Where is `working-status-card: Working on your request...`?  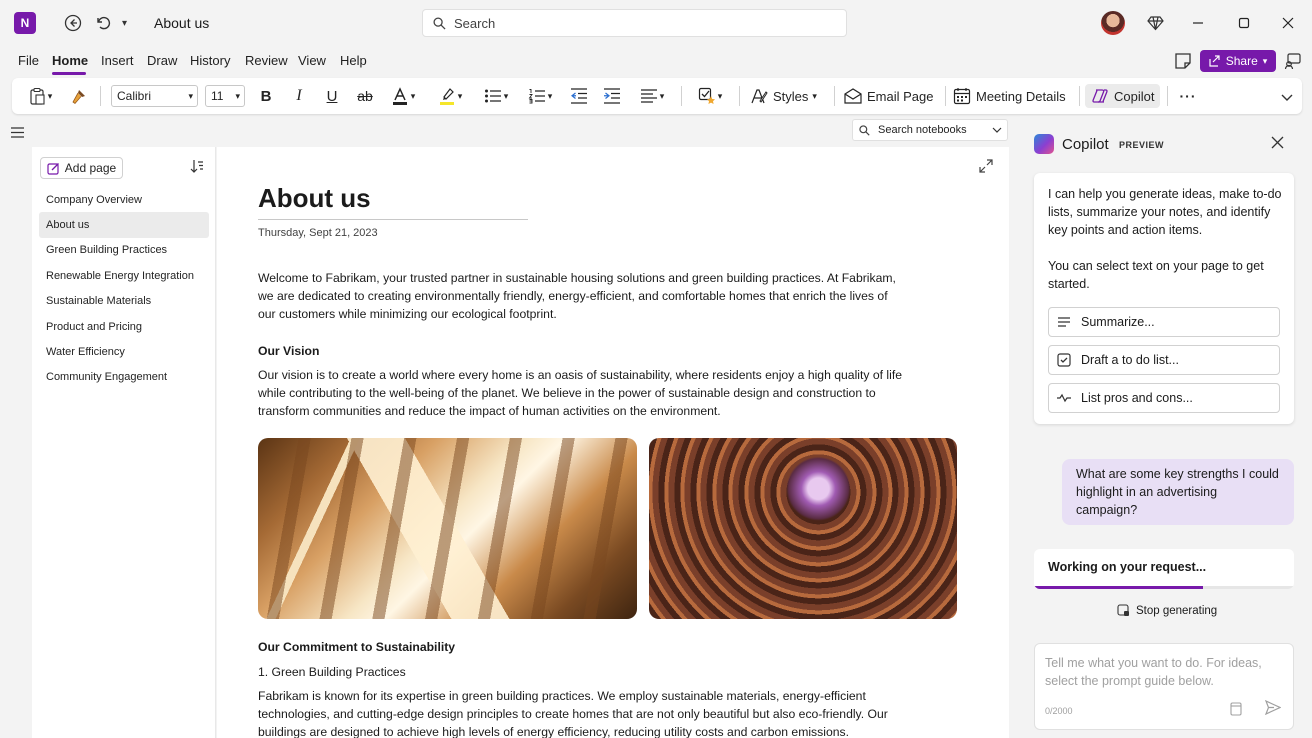 working-status-card: Working on your request... is located at coordinates (1164, 569).